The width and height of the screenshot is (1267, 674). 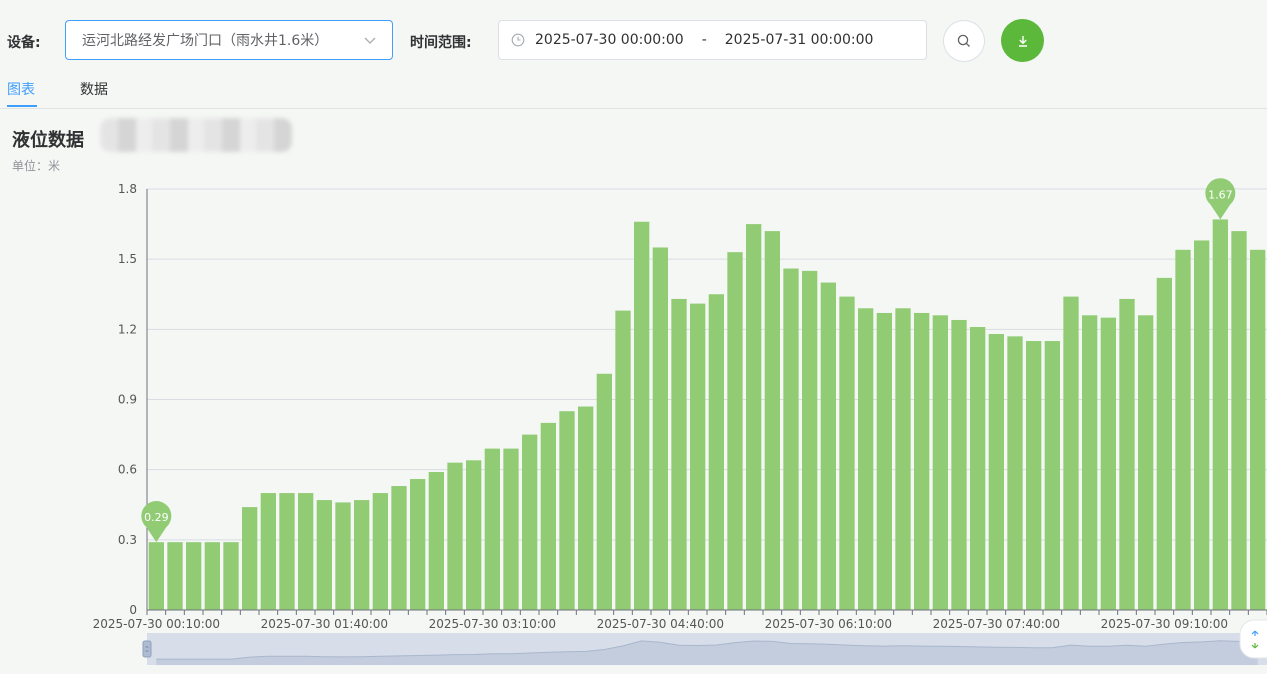 What do you see at coordinates (1253, 639) in the screenshot?
I see `floating-widget` at bounding box center [1253, 639].